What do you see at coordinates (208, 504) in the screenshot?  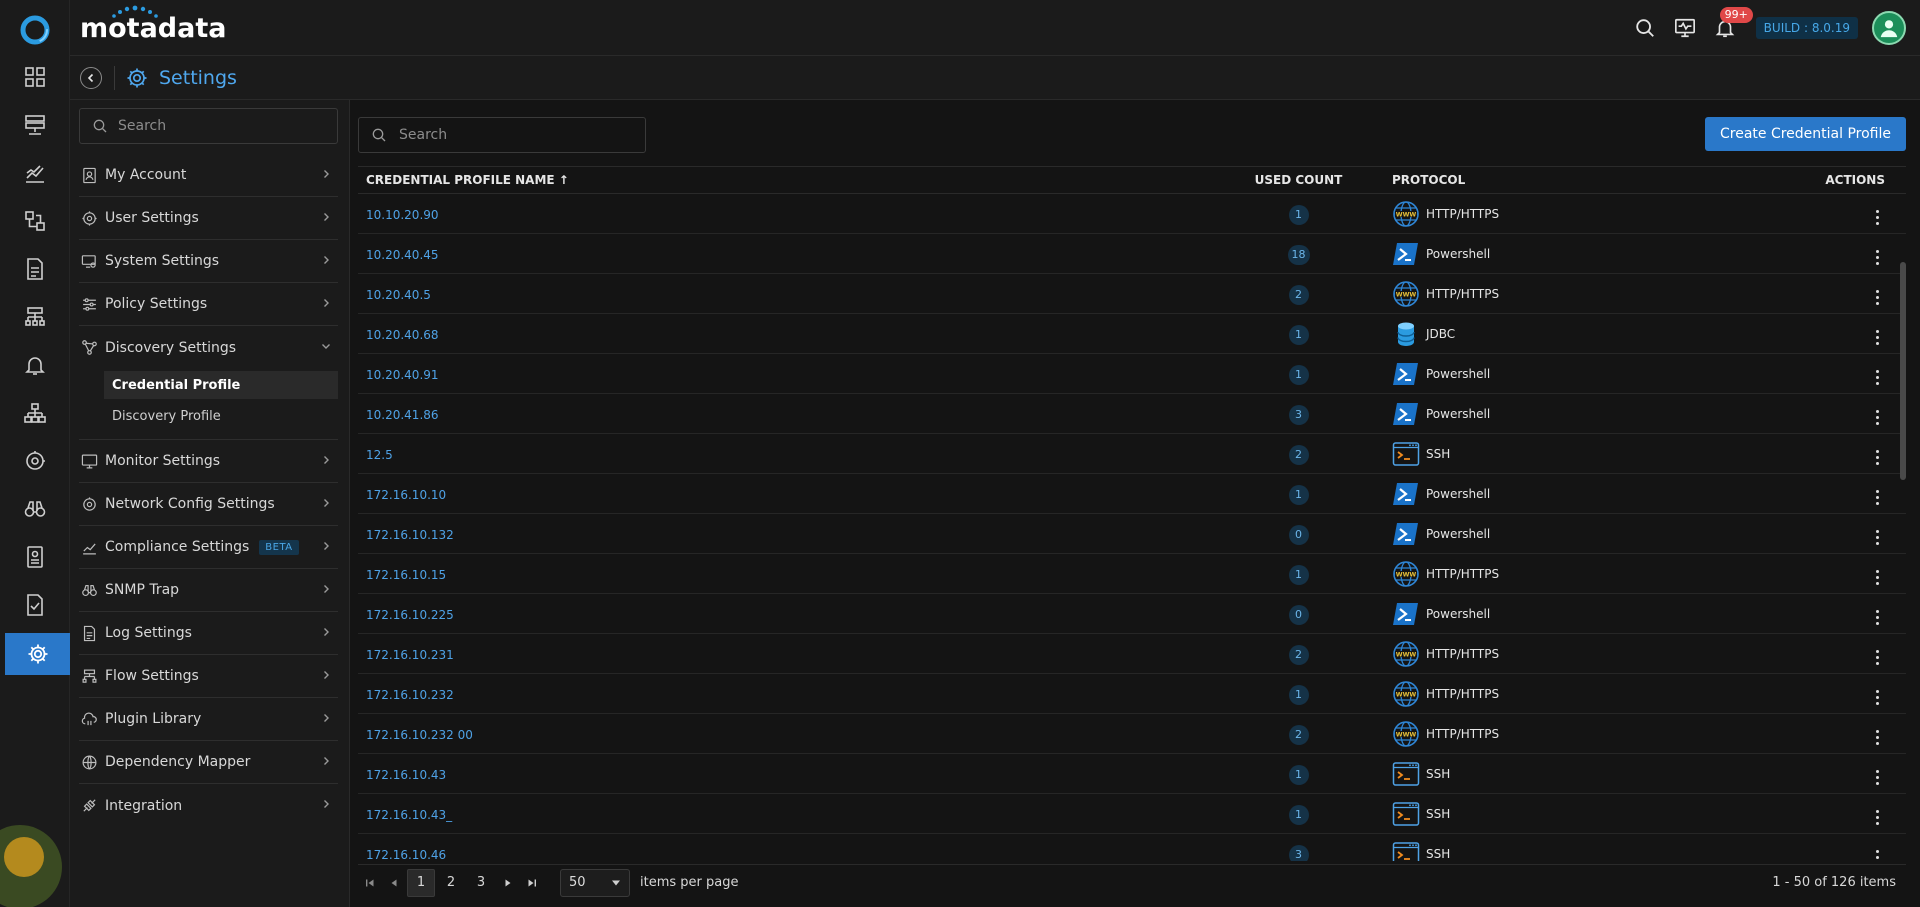 I see `menu-item-network-config-settings: Network Config Settings` at bounding box center [208, 504].